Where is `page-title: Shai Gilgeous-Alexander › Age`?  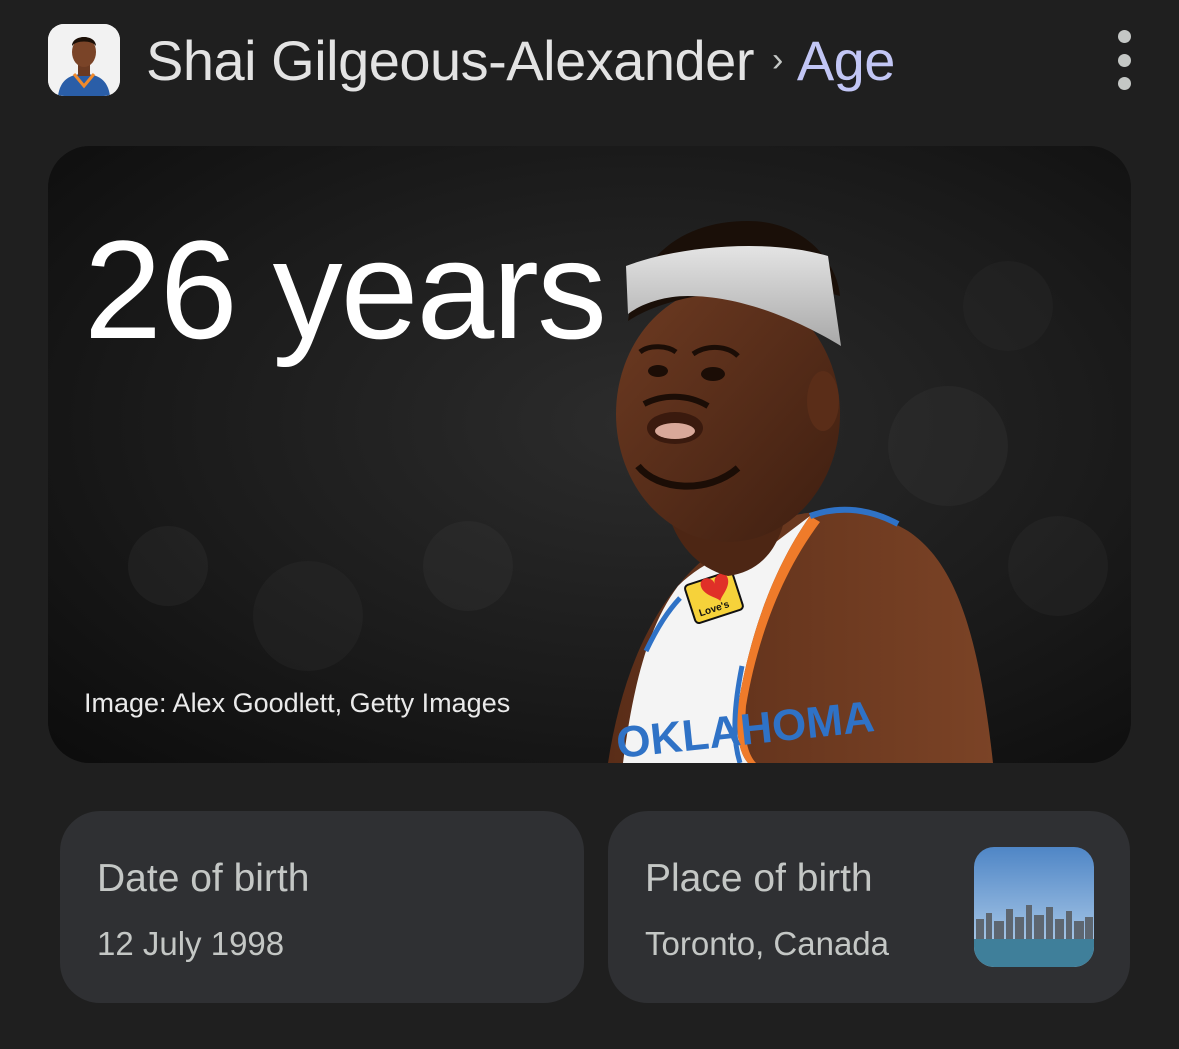 page-title: Shai Gilgeous-Alexander › Age is located at coordinates (520, 60).